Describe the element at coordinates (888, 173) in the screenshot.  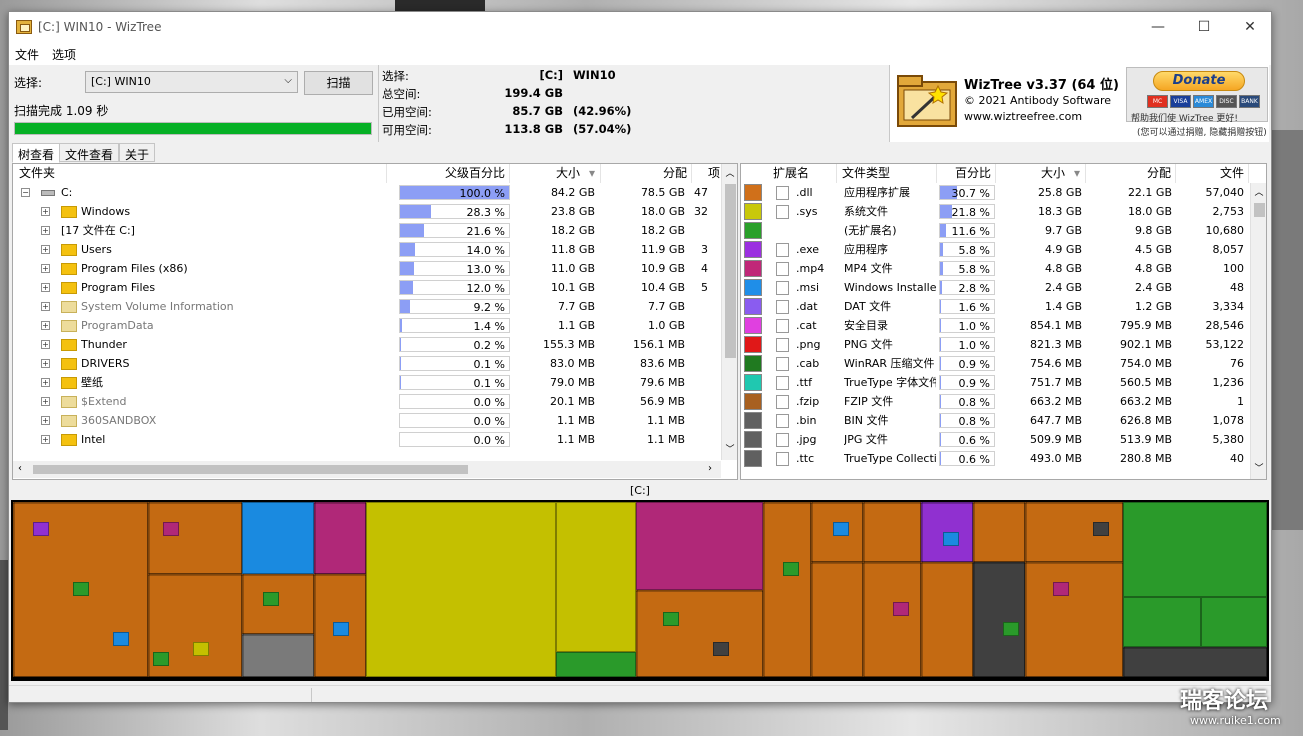
I see `col-header-filetype: 文件类型` at that location.